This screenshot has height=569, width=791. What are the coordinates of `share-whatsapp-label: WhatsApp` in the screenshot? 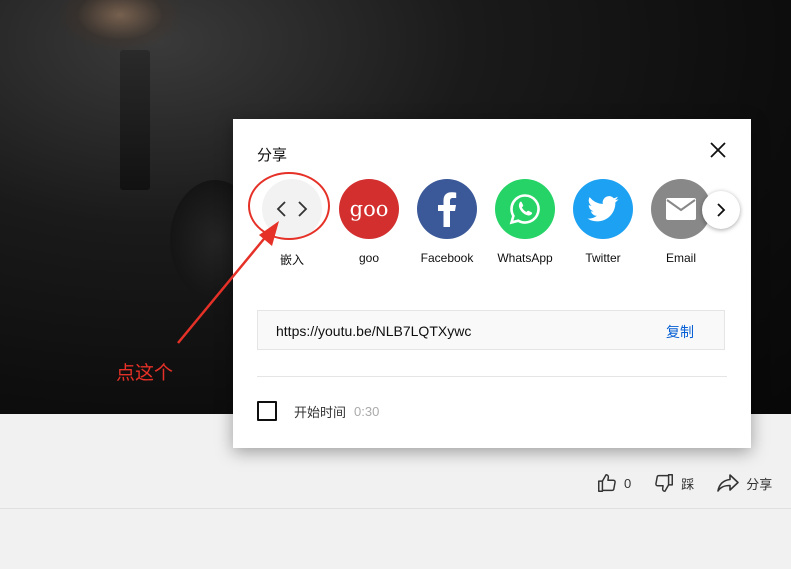 It's located at (525, 258).